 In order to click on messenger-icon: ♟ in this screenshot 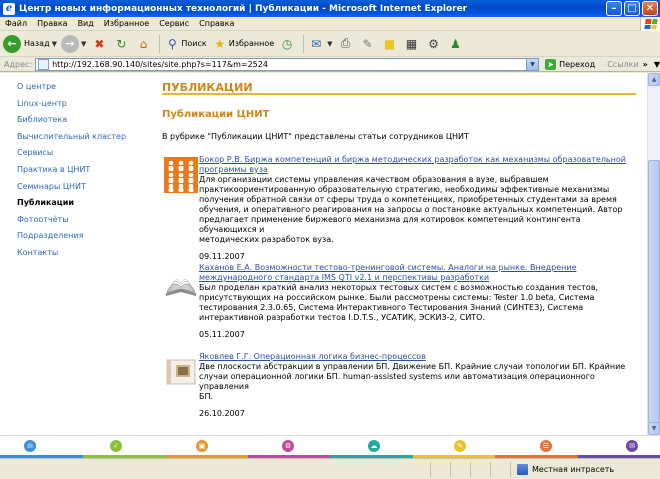, I will do `click(455, 43)`.